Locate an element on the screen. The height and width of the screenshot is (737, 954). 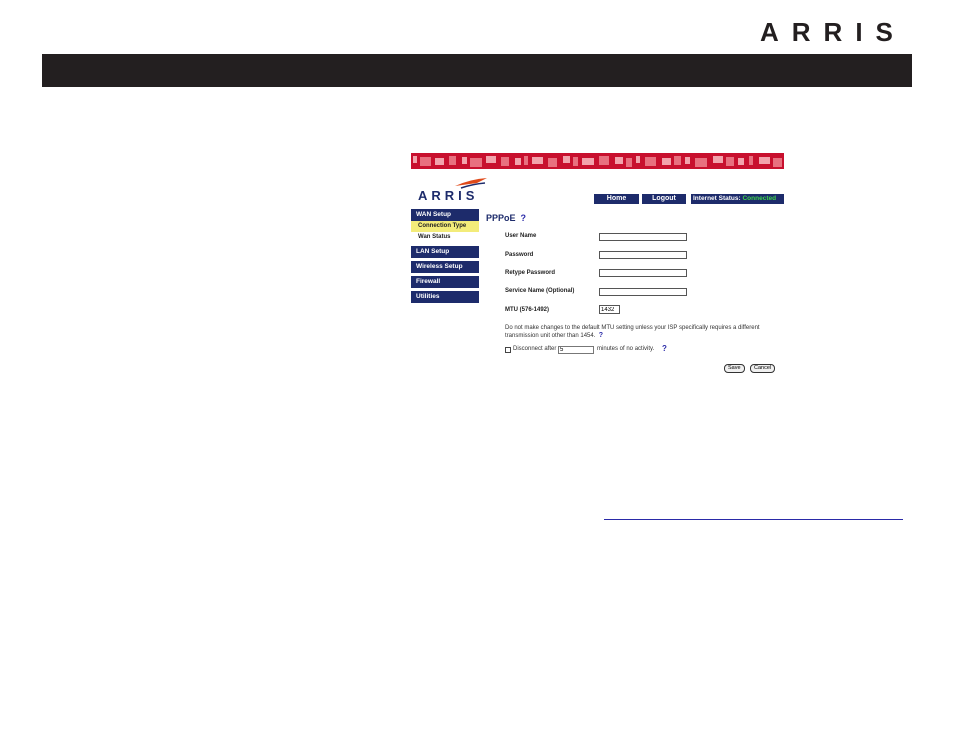
decorative-banner is located at coordinates (597, 161).